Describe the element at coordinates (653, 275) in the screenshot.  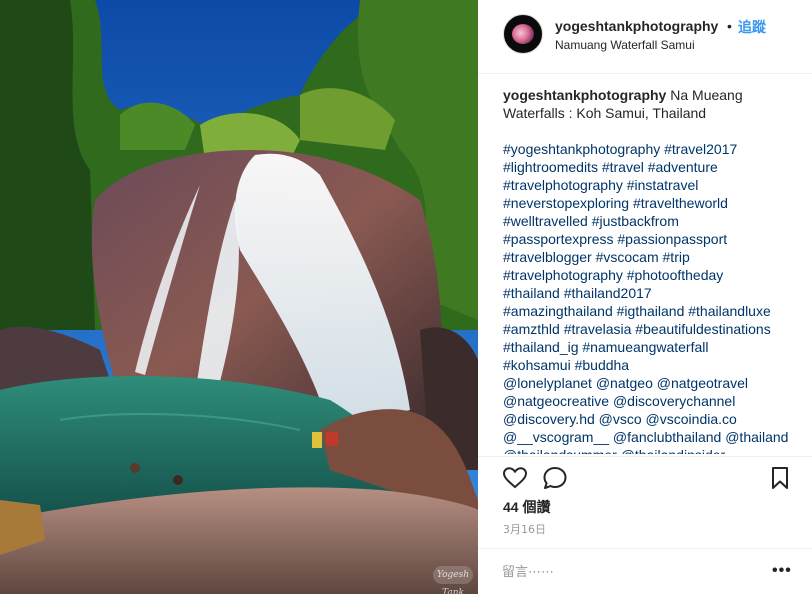
I see `hashtag-line: #travelphotography #photooftheday` at that location.